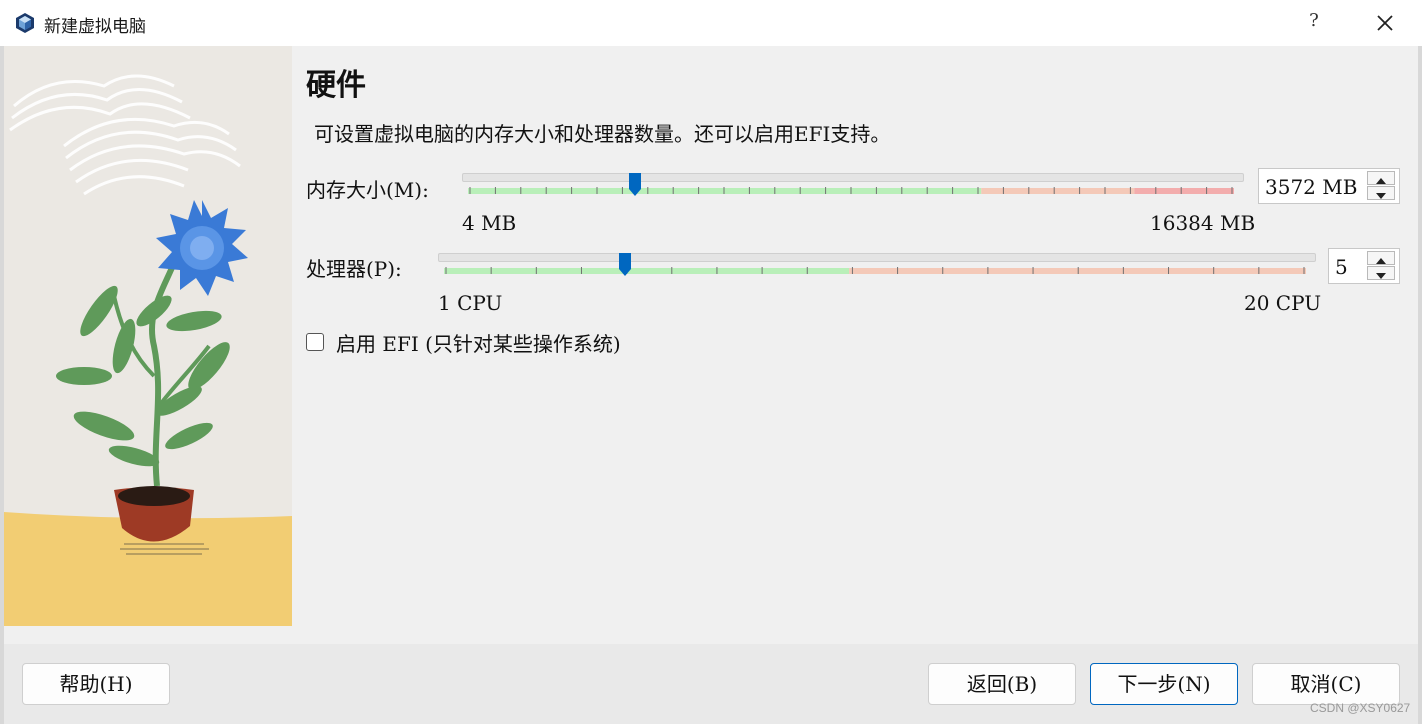 The height and width of the screenshot is (724, 1422). I want to click on memory-warning-range, so click(1058, 191).